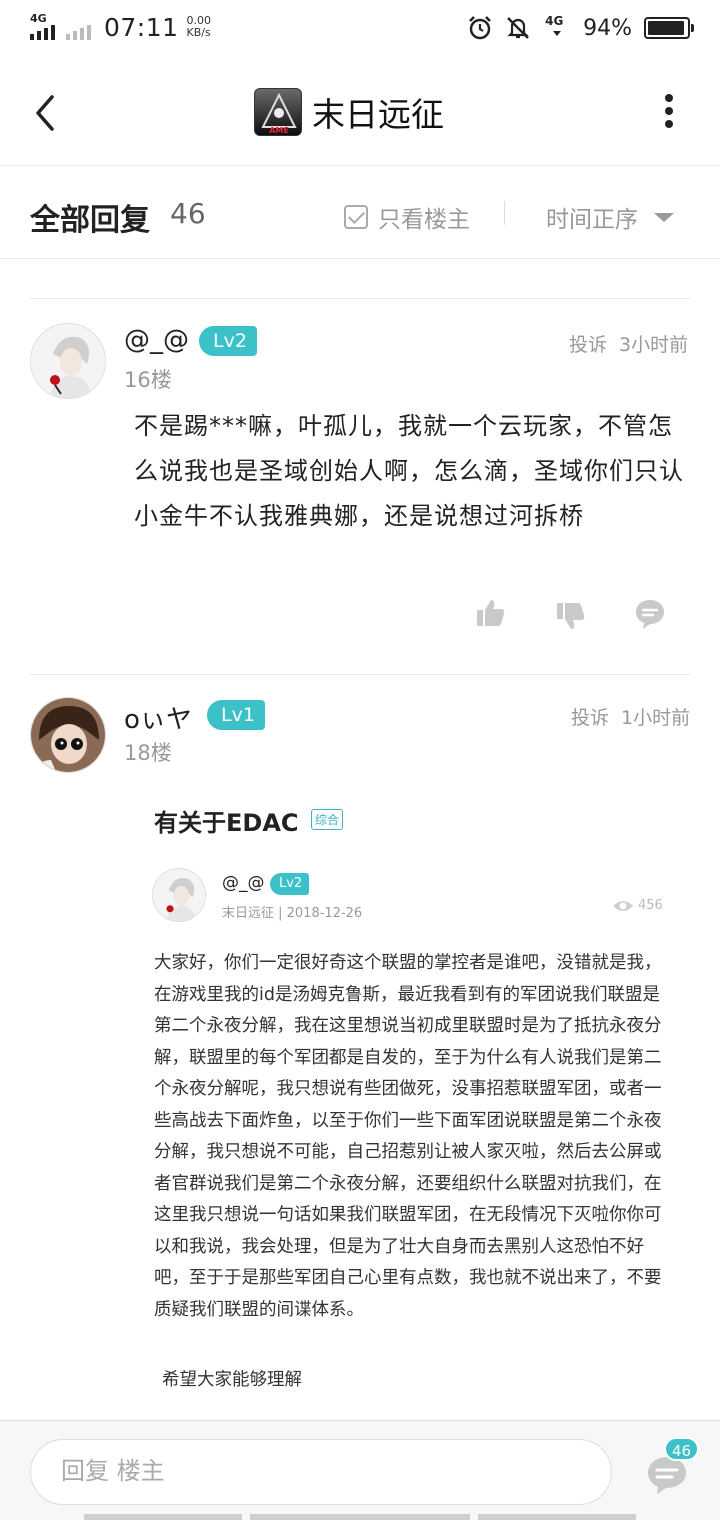 Image resolution: width=720 pixels, height=1520 pixels. What do you see at coordinates (664, 217) in the screenshot?
I see `caret-down-icon` at bounding box center [664, 217].